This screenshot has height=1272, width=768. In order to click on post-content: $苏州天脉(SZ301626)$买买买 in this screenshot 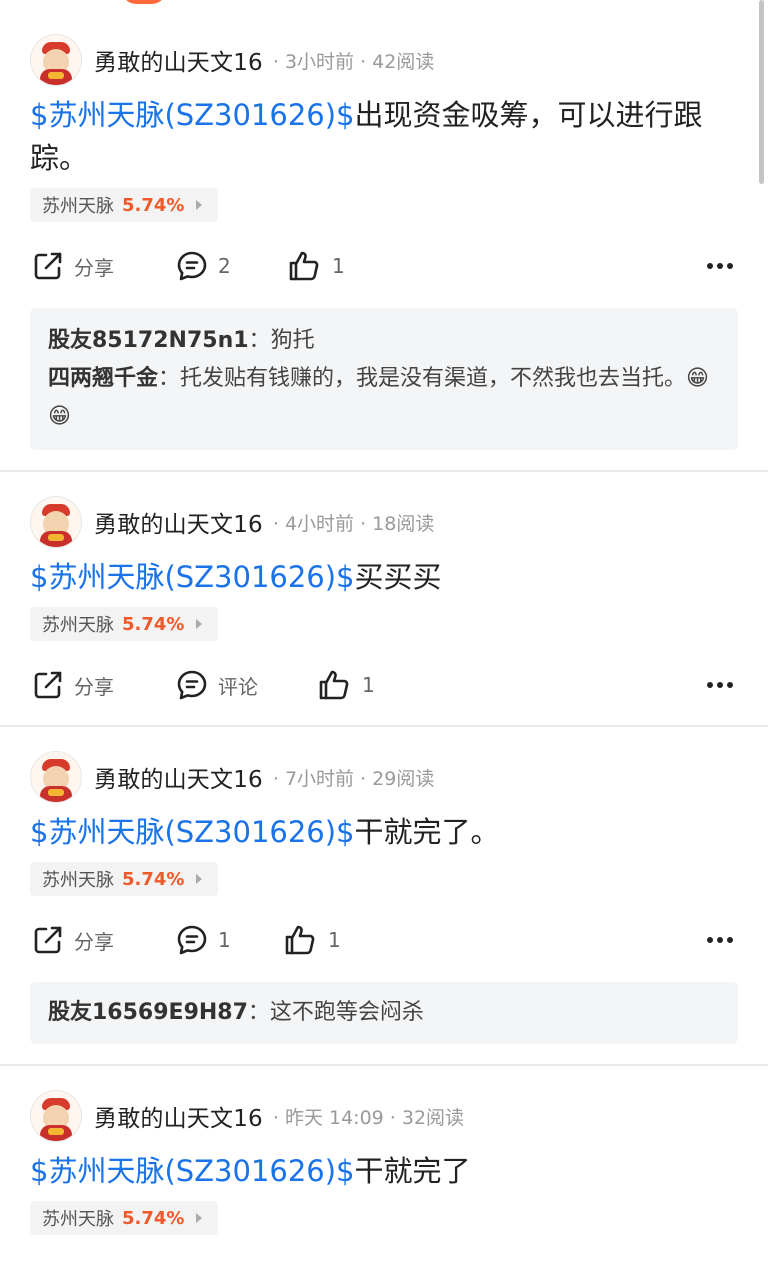, I will do `click(384, 577)`.